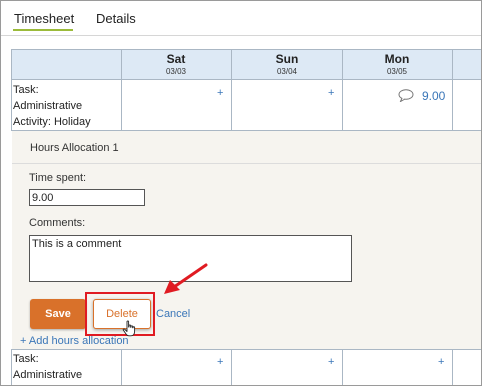 Image resolution: width=482 pixels, height=386 pixels. Describe the element at coordinates (287, 59) in the screenshot. I see `day-header-sun: Sun` at that location.